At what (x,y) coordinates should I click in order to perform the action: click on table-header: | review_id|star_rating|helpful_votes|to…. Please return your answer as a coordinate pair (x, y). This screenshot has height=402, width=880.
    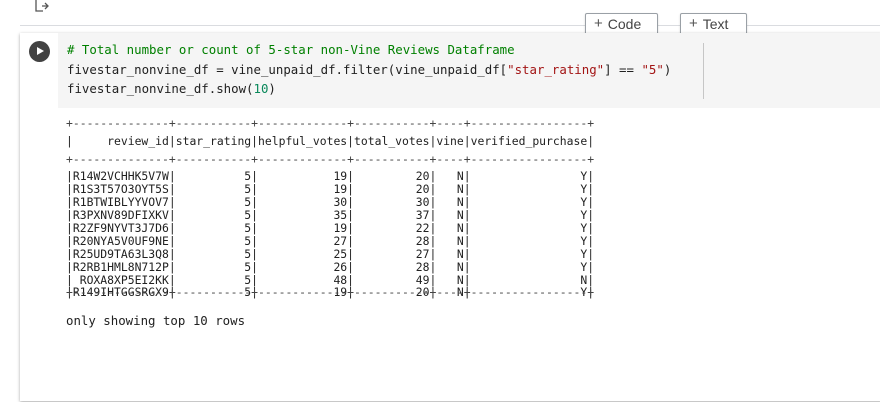
    Looking at the image, I should click on (330, 141).